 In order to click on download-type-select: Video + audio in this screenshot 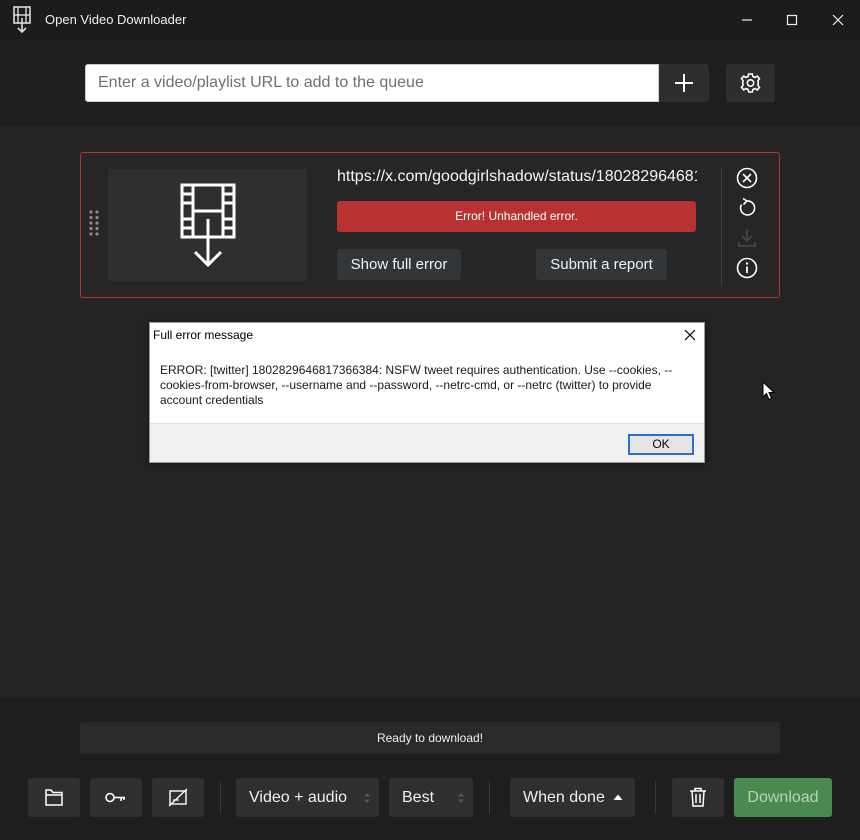, I will do `click(307, 797)`.